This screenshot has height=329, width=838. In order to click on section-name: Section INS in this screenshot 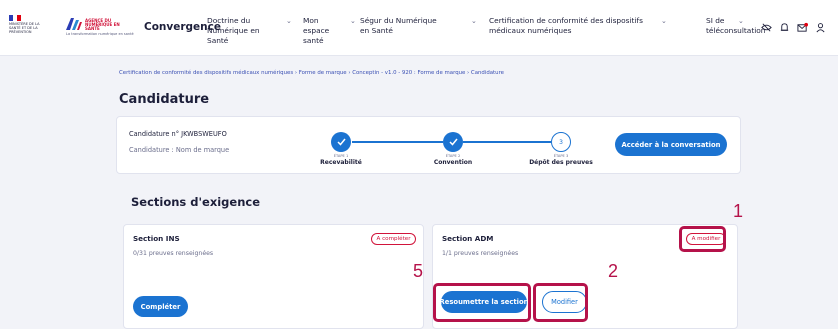, I will do `click(156, 238)`.